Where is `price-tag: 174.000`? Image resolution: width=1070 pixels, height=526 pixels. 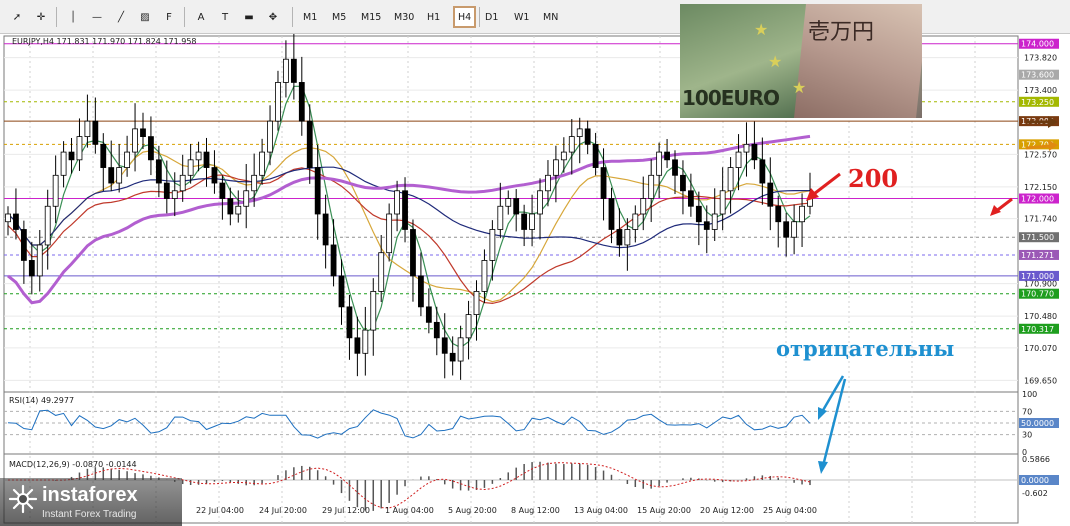
price-tag: 174.000 is located at coordinates (1039, 43).